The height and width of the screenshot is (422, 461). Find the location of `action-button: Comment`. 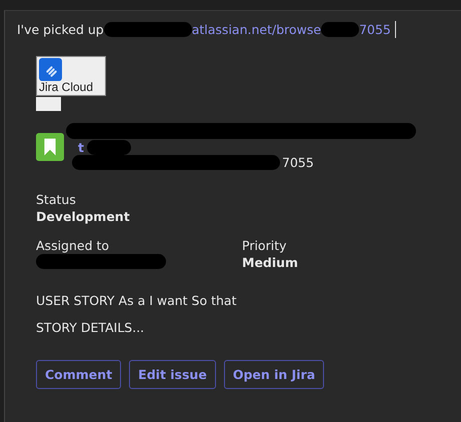

action-button: Comment is located at coordinates (79, 374).